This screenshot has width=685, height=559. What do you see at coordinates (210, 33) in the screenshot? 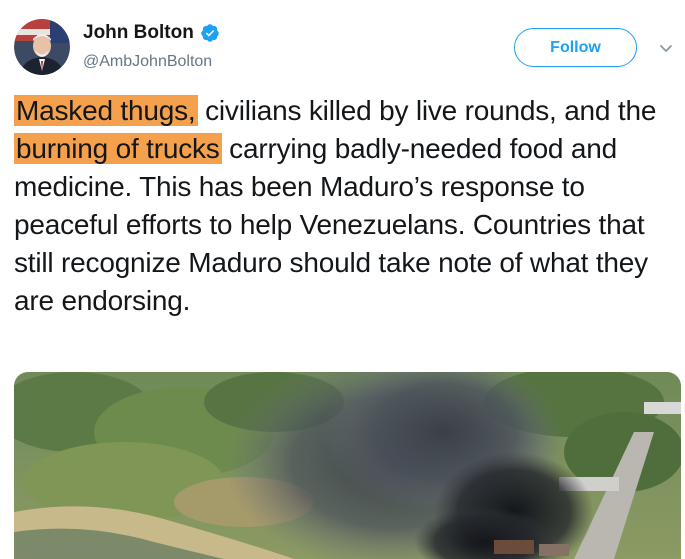
I see `verified-badge-icon` at bounding box center [210, 33].